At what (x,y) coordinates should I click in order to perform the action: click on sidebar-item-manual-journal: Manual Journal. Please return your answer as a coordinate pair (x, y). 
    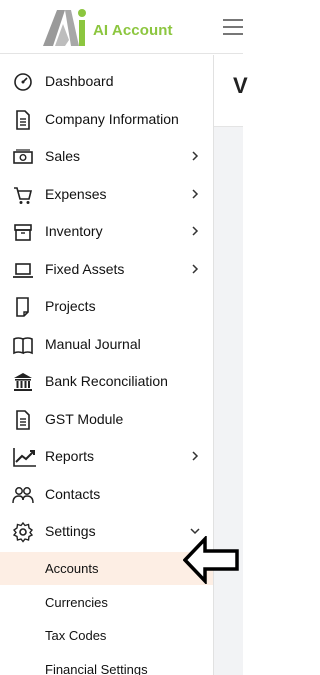
    Looking at the image, I should click on (106, 344).